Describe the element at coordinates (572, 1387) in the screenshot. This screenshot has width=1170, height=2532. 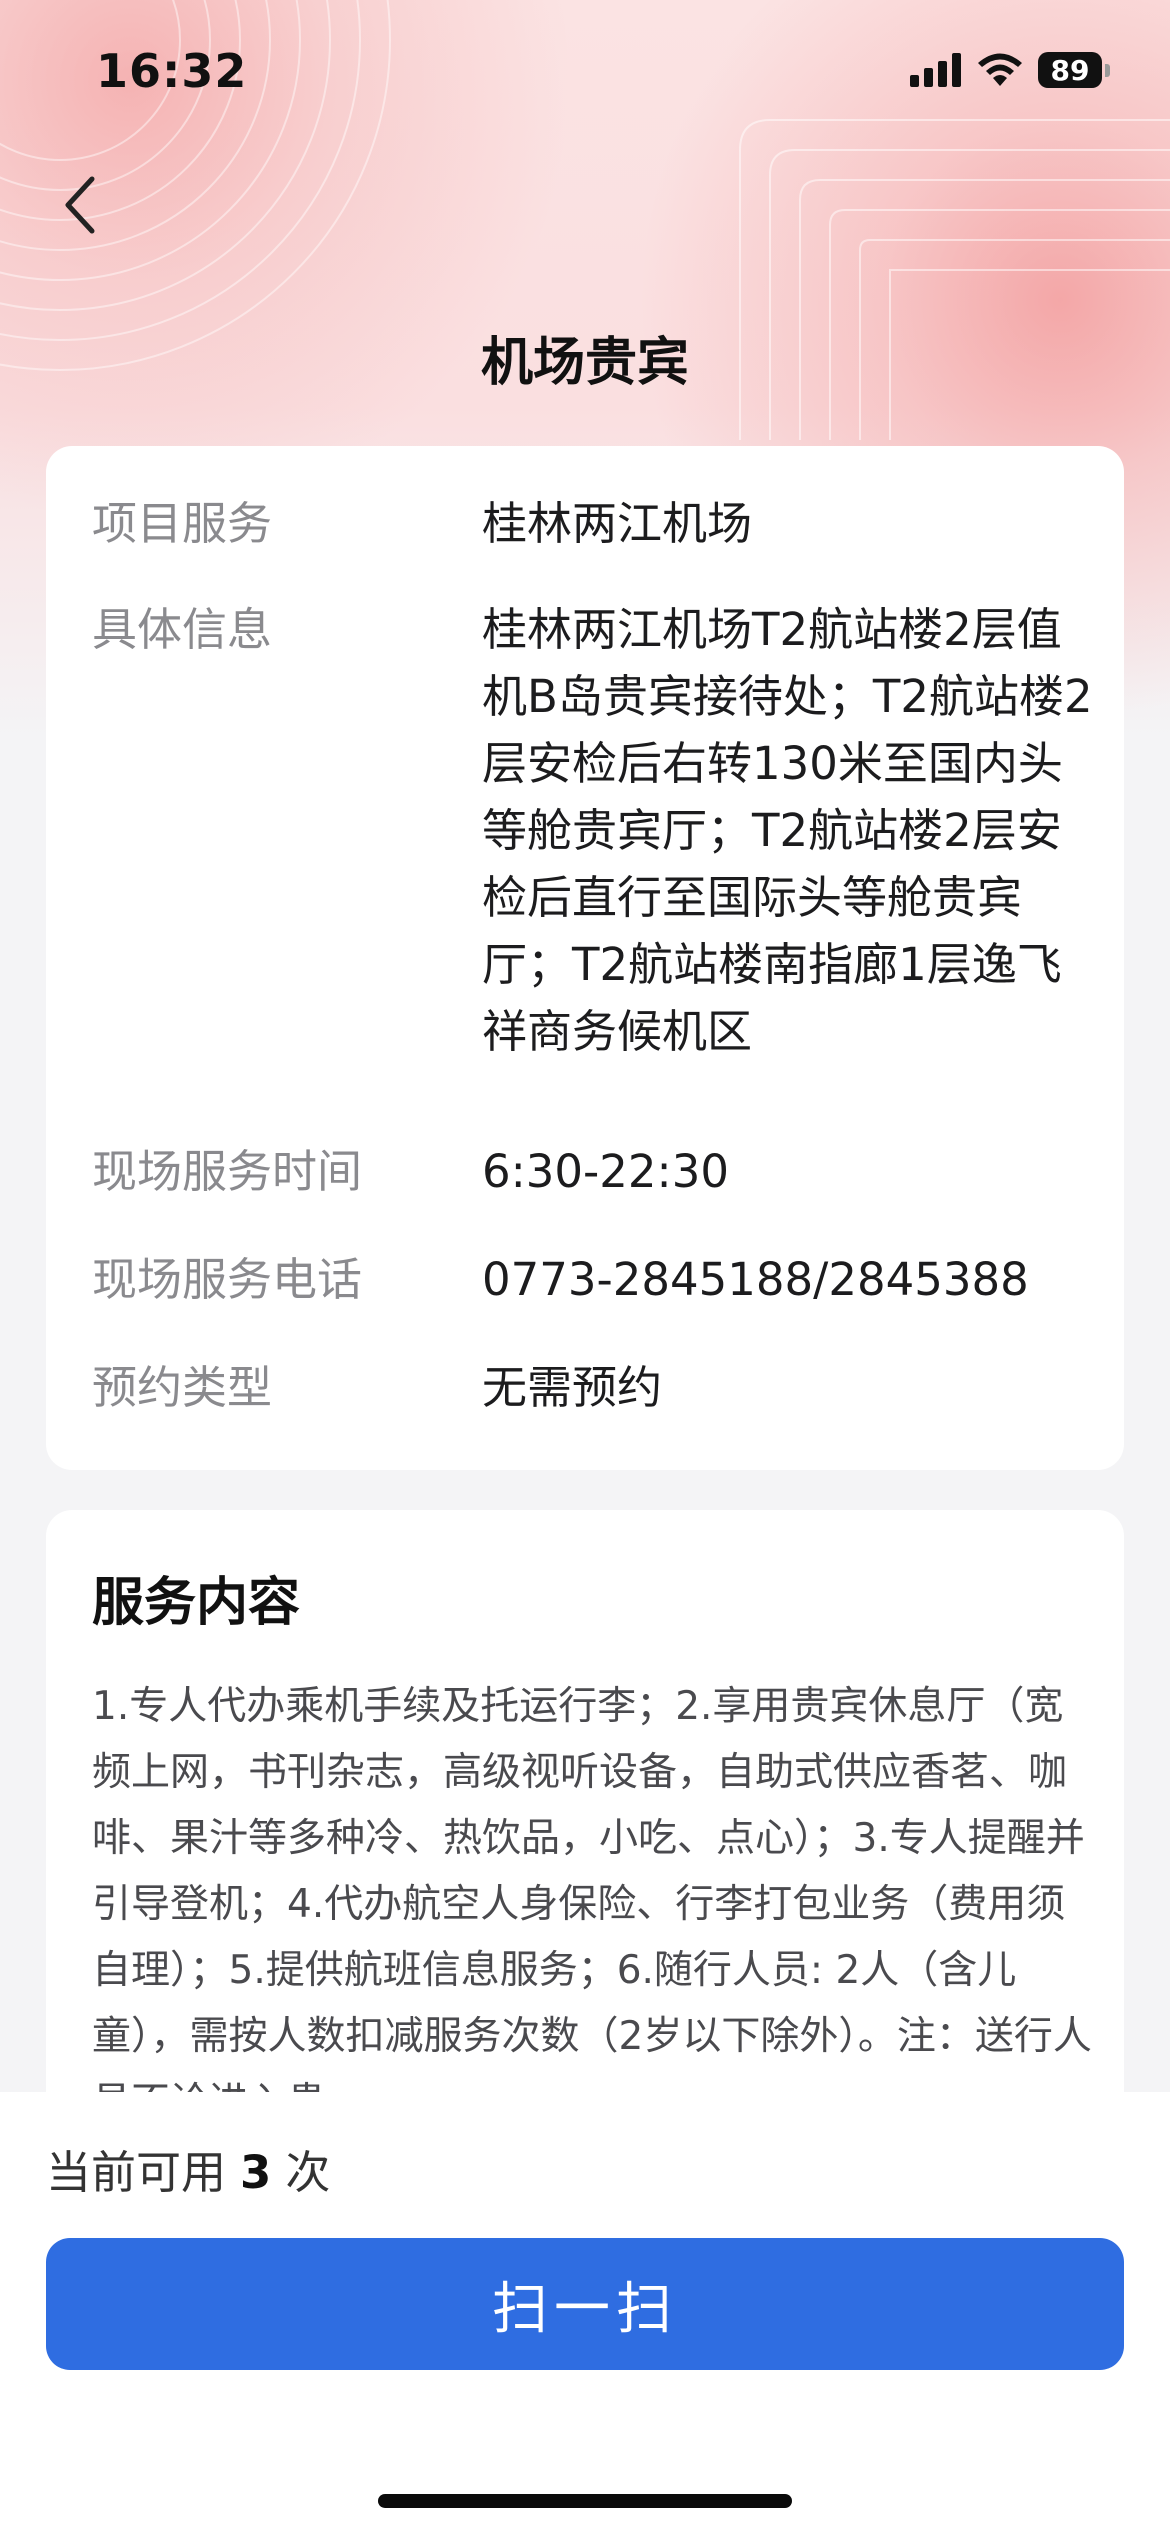
I see `info-value: 无需预约` at that location.